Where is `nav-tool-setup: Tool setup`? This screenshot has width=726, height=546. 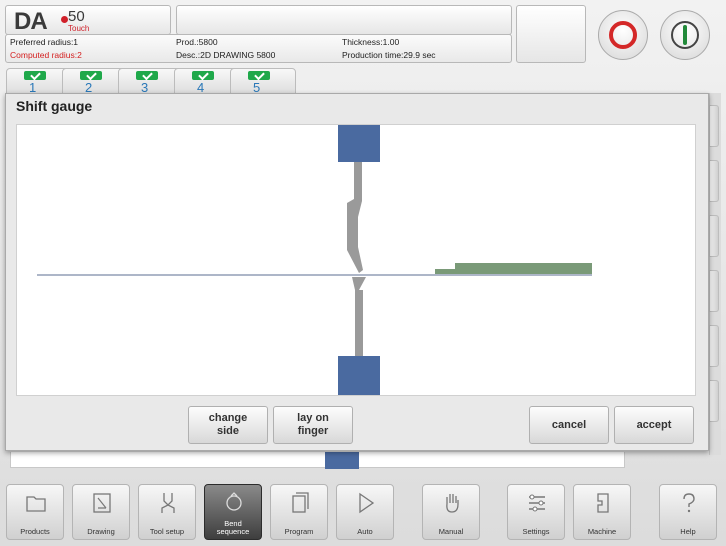 nav-tool-setup: Tool setup is located at coordinates (167, 512).